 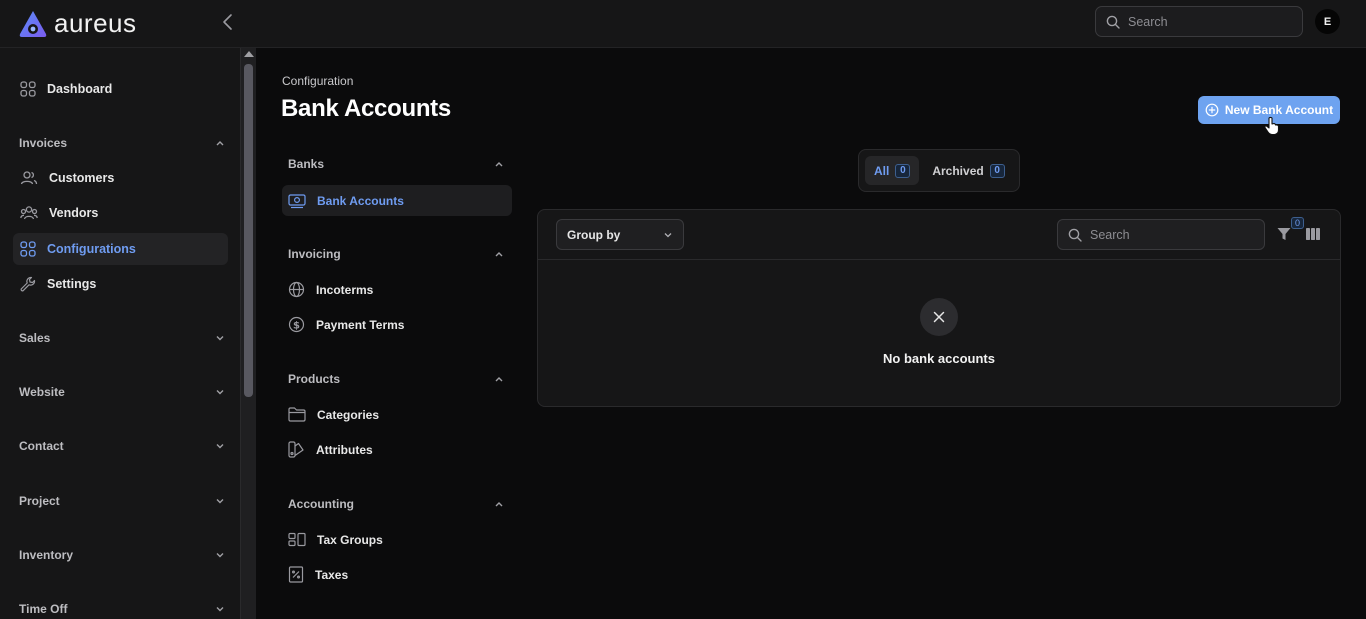 What do you see at coordinates (360, 200) in the screenshot?
I see `subnav-item-label: Bank Accounts` at bounding box center [360, 200].